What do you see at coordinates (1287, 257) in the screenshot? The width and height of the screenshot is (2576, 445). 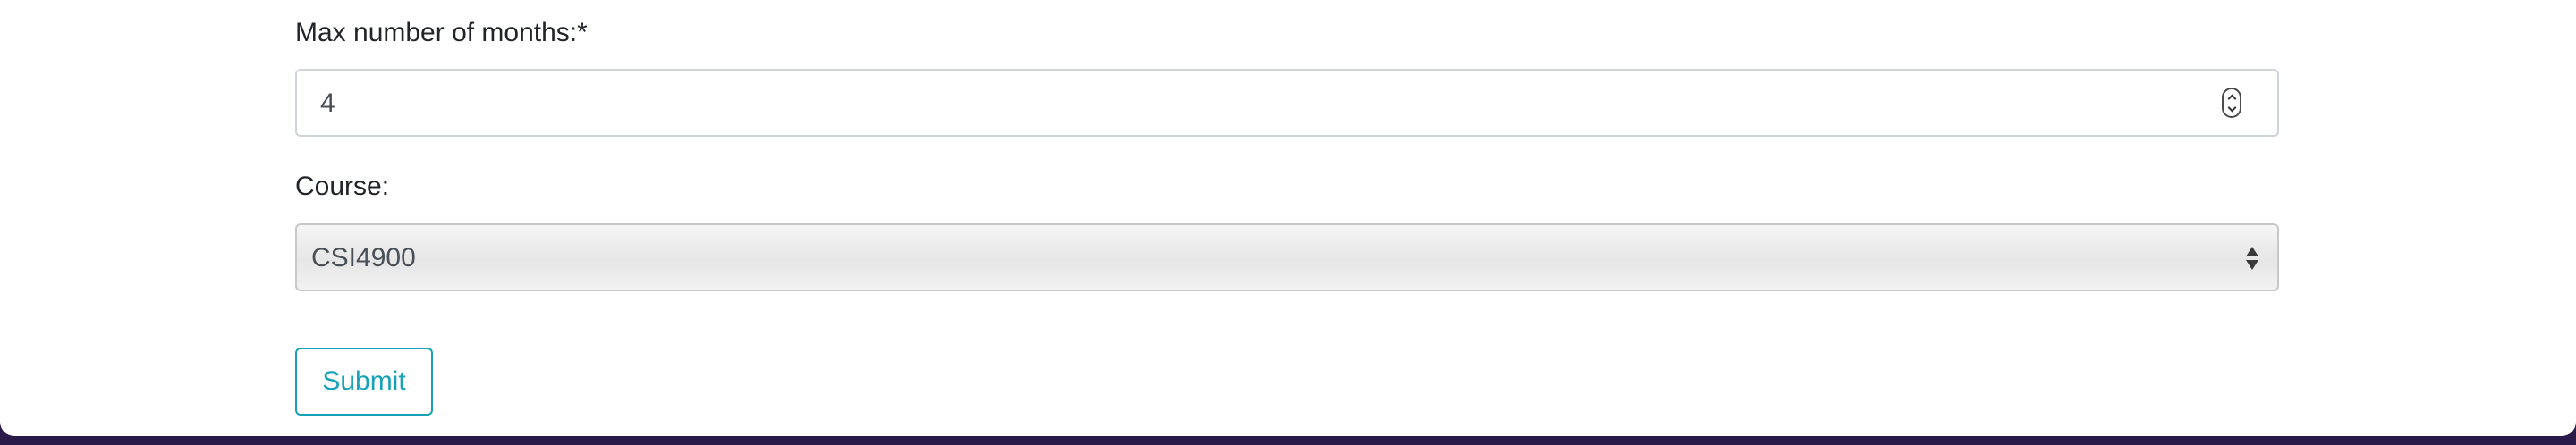 I see `course-select: CSI4900` at bounding box center [1287, 257].